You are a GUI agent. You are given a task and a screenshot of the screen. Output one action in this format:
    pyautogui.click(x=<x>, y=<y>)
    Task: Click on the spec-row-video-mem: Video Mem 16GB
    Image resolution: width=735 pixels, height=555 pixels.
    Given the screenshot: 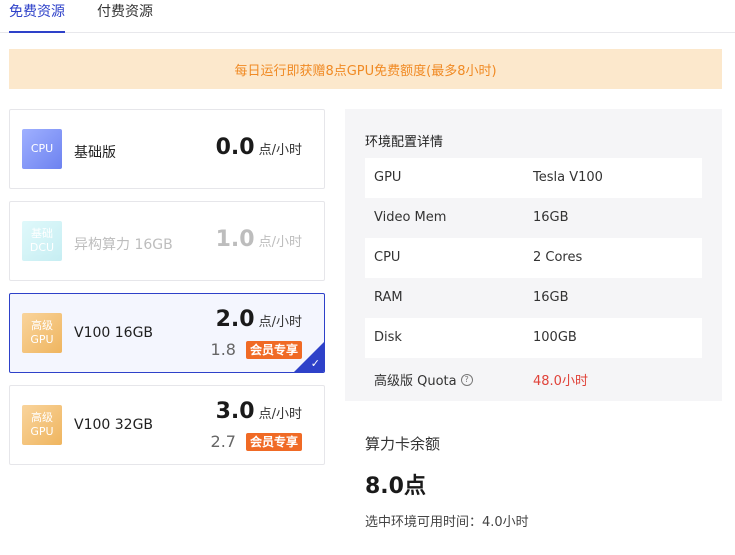 What is the action you would take?
    pyautogui.click(x=533, y=218)
    